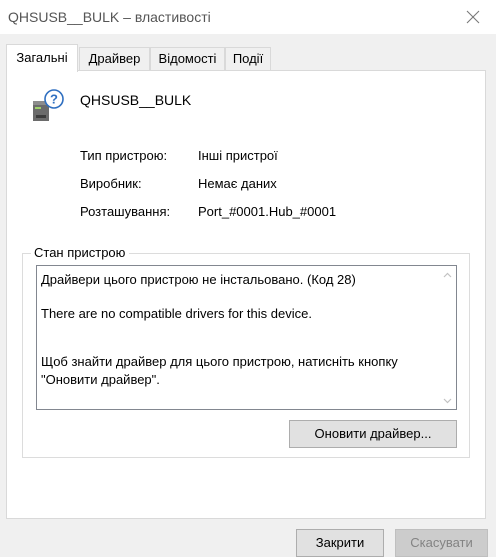 The width and height of the screenshot is (496, 557). I want to click on cancel-button: Скасувати, so click(441, 543).